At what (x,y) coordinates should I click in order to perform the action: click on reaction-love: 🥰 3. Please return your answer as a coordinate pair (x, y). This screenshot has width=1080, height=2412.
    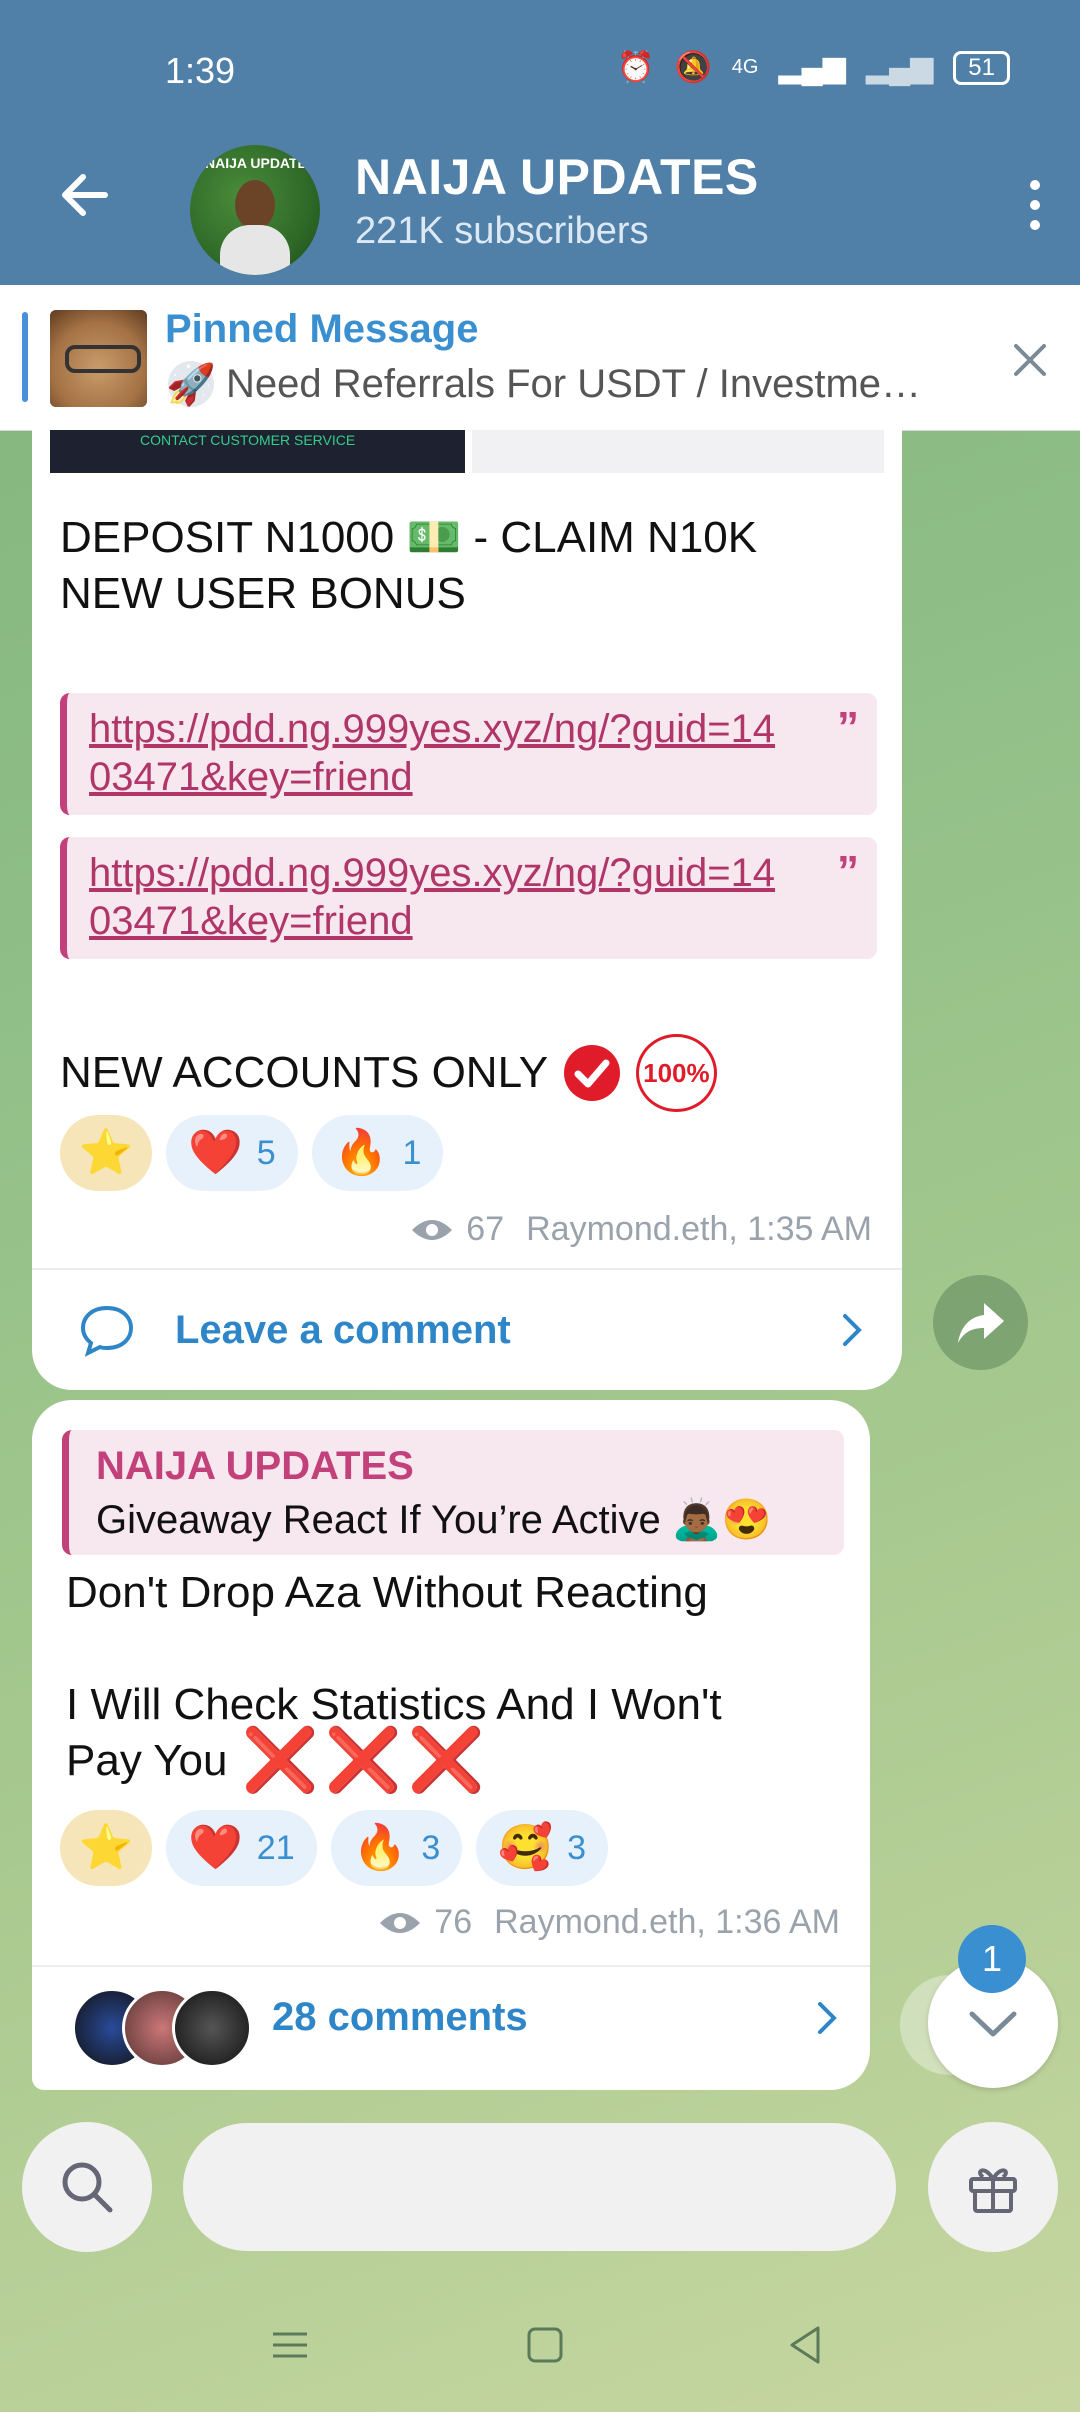
    Looking at the image, I should click on (542, 1848).